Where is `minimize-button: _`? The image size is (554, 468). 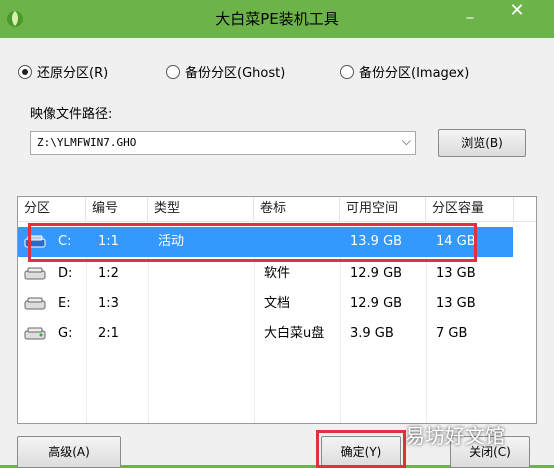
minimize-button: _ is located at coordinates (470, 12).